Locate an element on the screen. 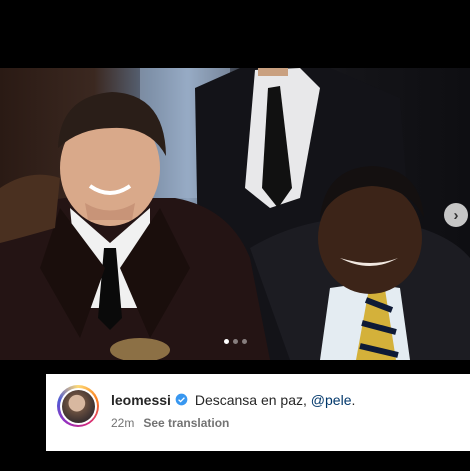 The width and height of the screenshot is (470, 471). caption-line: leomessi Descansa en paz, @pele. is located at coordinates (233, 400).